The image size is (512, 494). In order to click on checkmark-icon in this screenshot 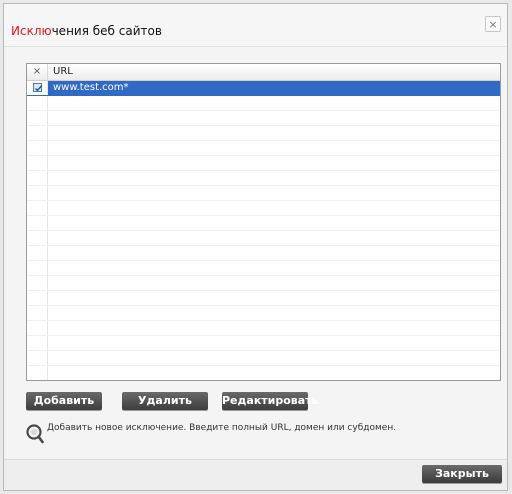, I will do `click(38, 88)`.